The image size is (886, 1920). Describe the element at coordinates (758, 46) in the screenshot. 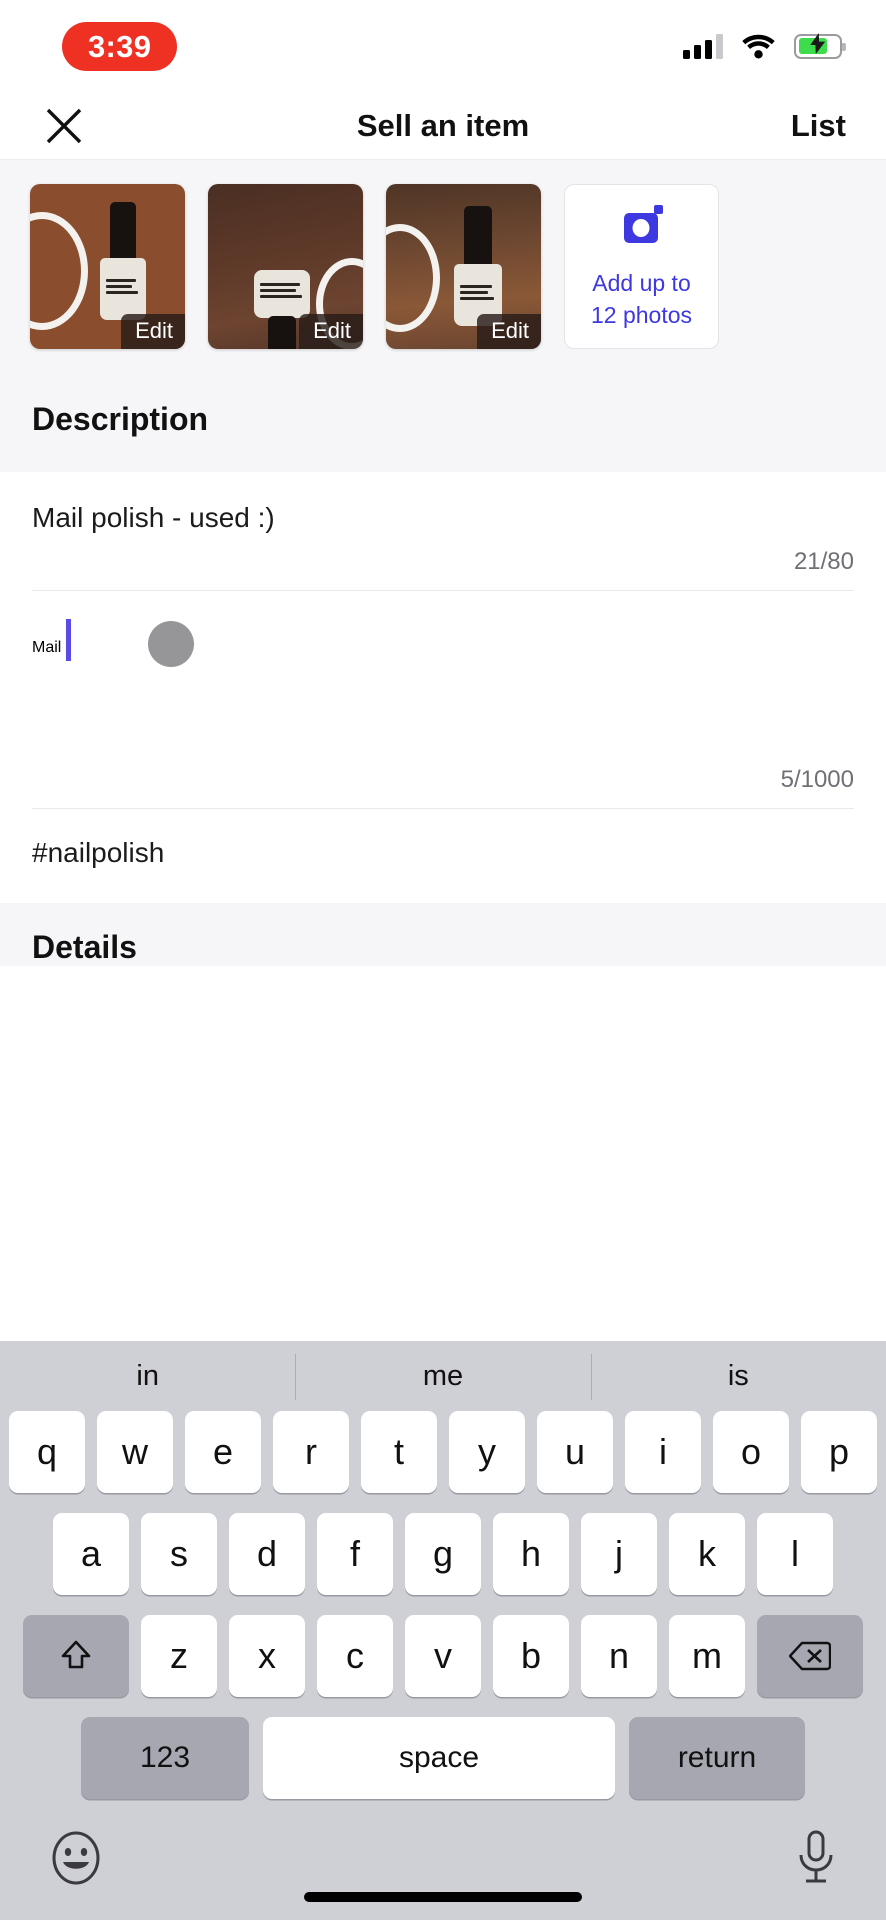

I see `wifi-icon` at that location.